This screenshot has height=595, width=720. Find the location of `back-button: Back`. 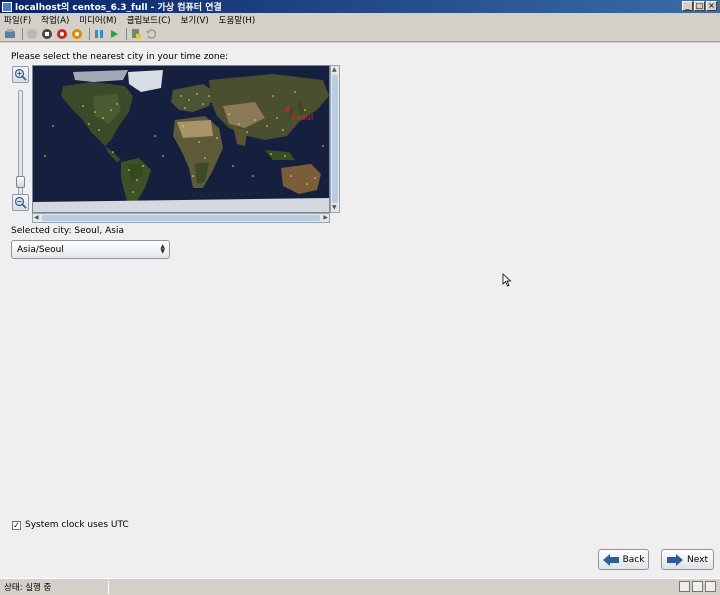

back-button: Back is located at coordinates (623, 559).